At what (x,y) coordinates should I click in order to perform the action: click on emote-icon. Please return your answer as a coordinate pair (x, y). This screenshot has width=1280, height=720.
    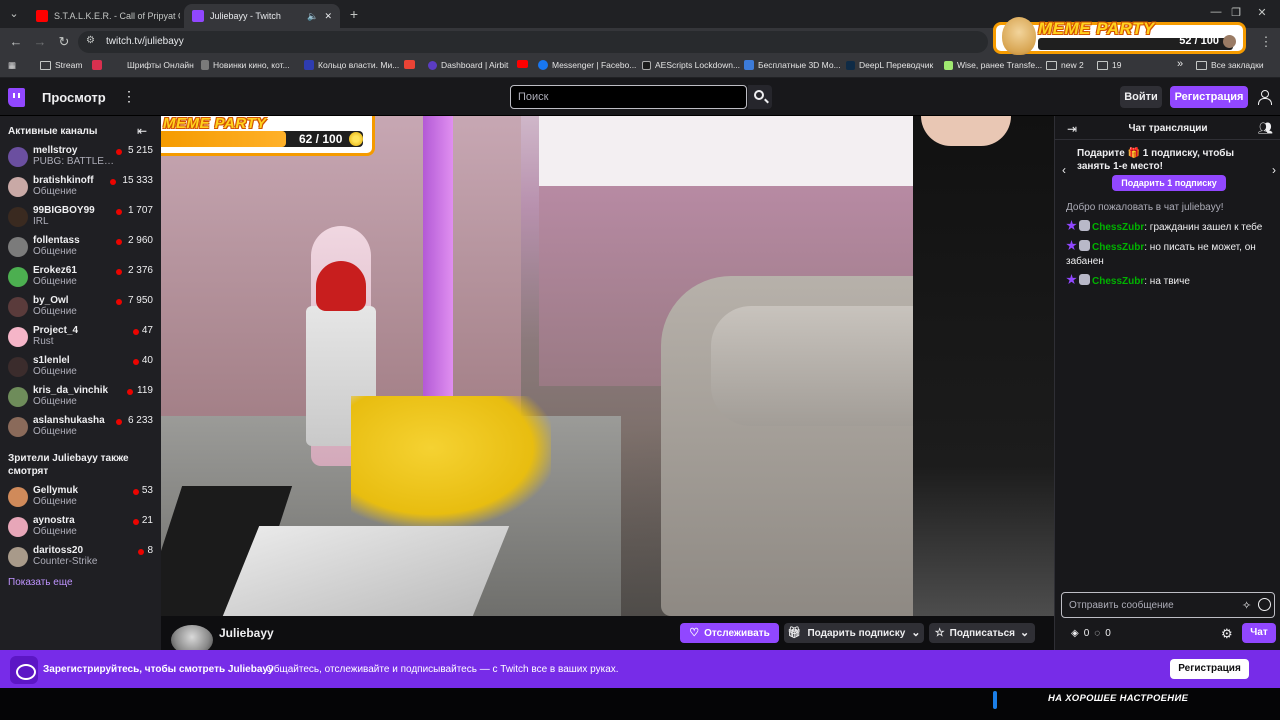
    Looking at the image, I should click on (1264, 604).